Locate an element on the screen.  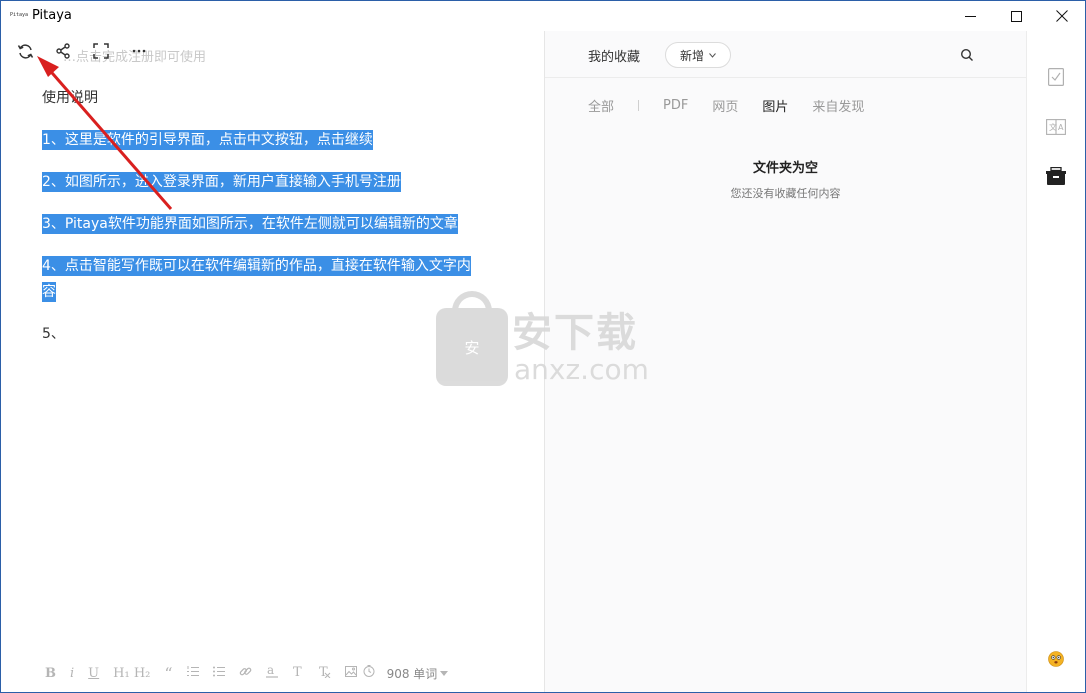
image-icon is located at coordinates (350, 671).